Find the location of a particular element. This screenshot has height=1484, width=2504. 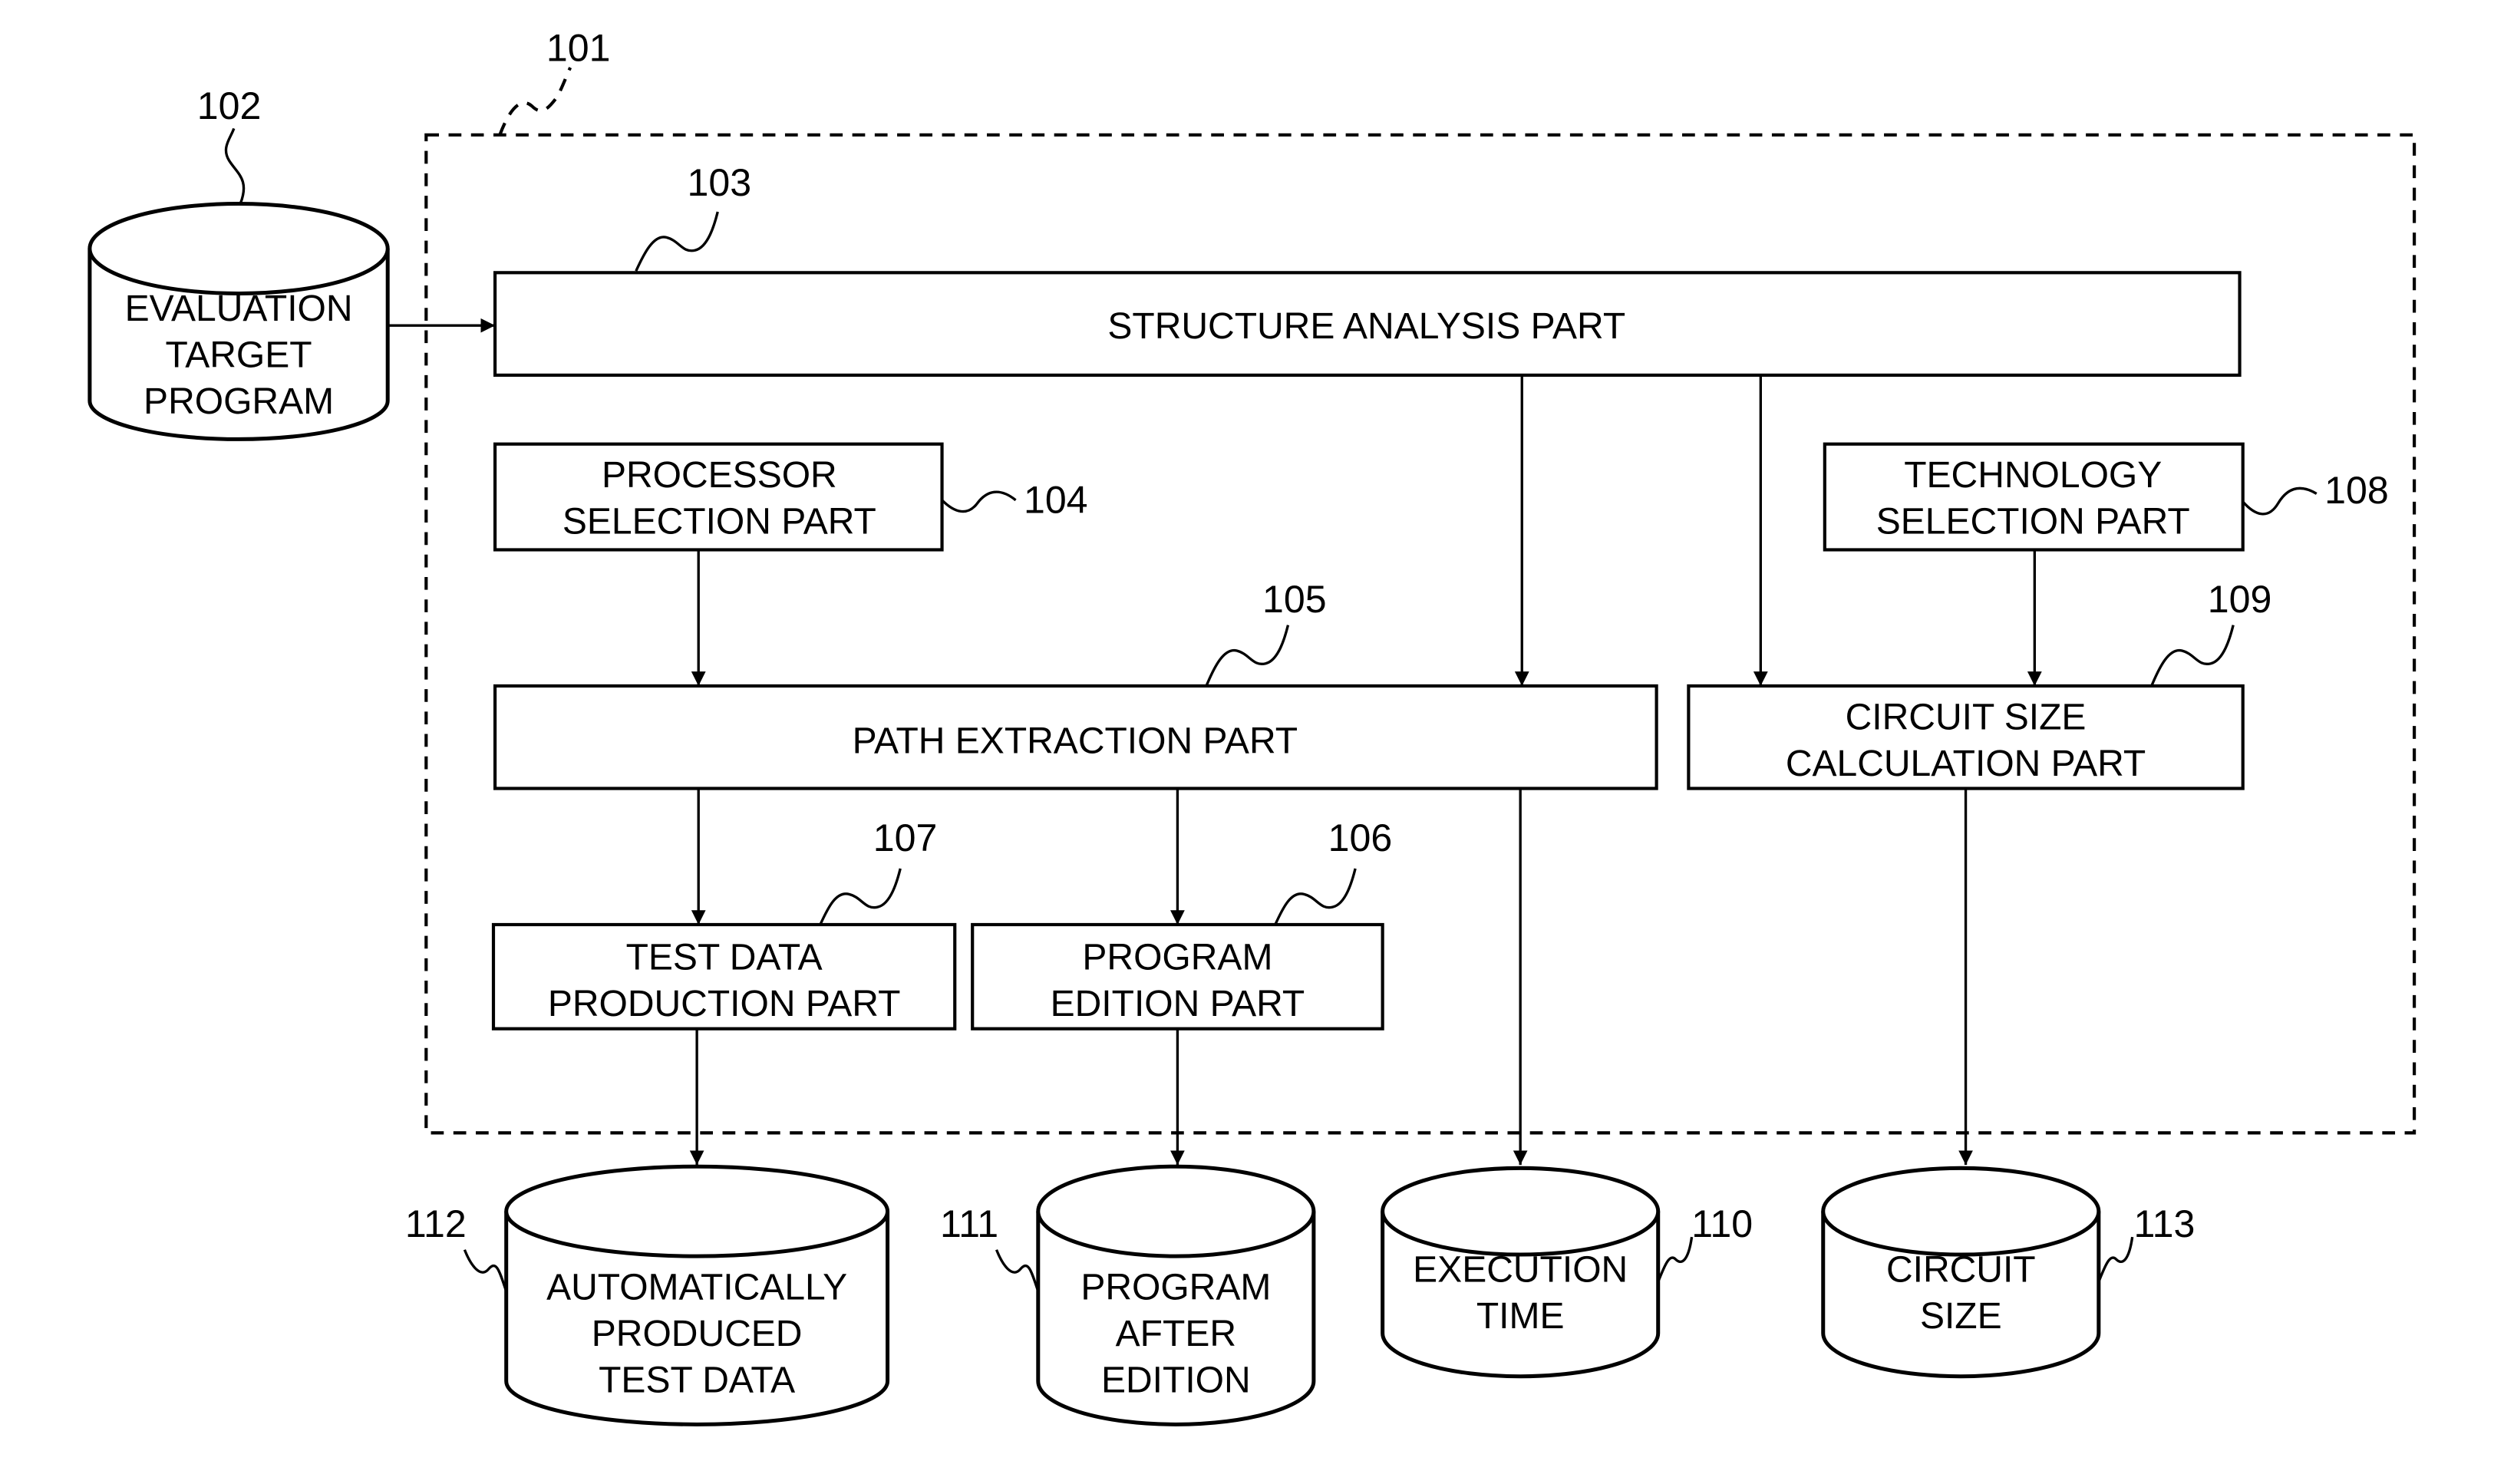

ref-108: 108 is located at coordinates (2356, 490).